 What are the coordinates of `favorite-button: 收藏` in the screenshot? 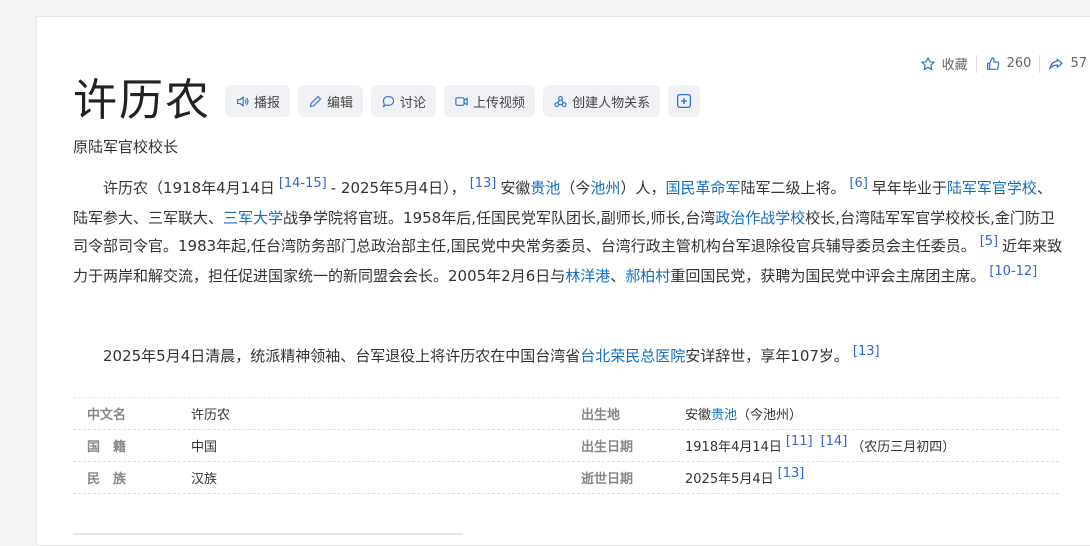 It's located at (944, 63).